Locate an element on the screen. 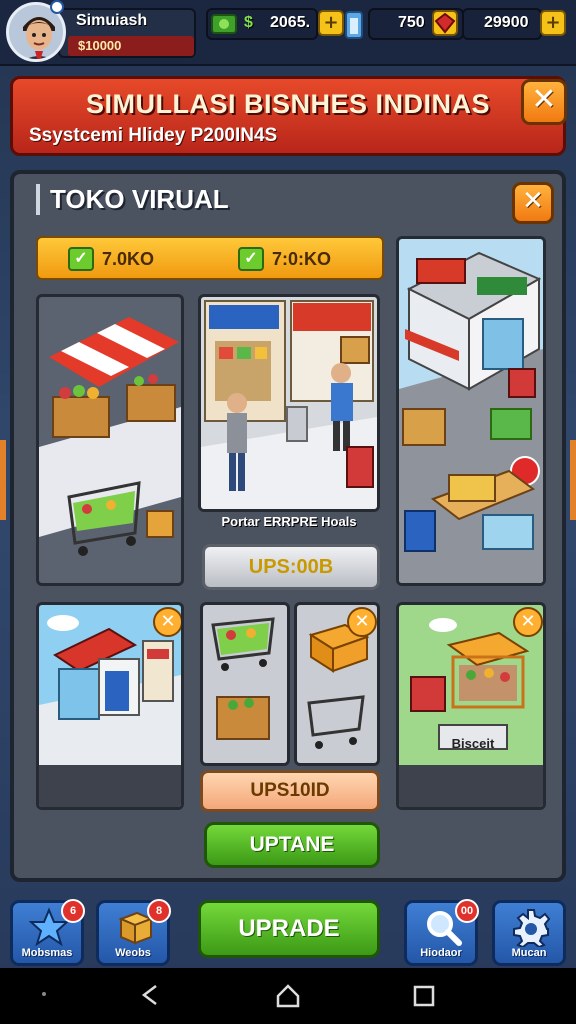 The height and width of the screenshot is (1024, 576). settings-dot-icon is located at coordinates (57, 7).